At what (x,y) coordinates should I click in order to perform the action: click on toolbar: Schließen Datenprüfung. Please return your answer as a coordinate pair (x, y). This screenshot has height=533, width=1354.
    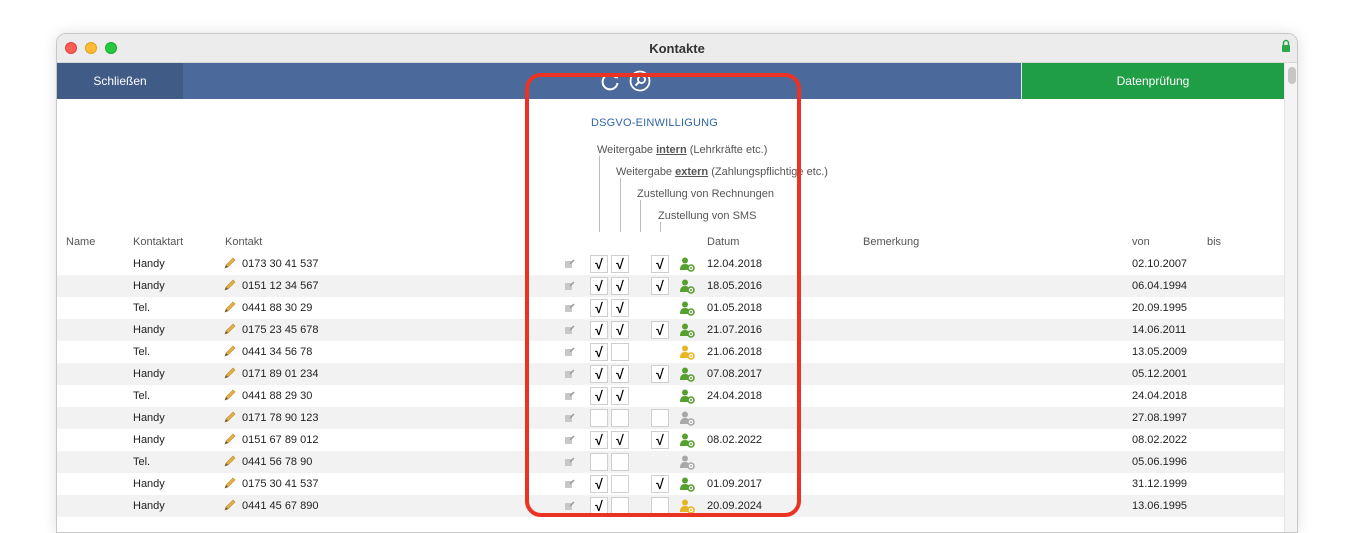
    Looking at the image, I should click on (670, 81).